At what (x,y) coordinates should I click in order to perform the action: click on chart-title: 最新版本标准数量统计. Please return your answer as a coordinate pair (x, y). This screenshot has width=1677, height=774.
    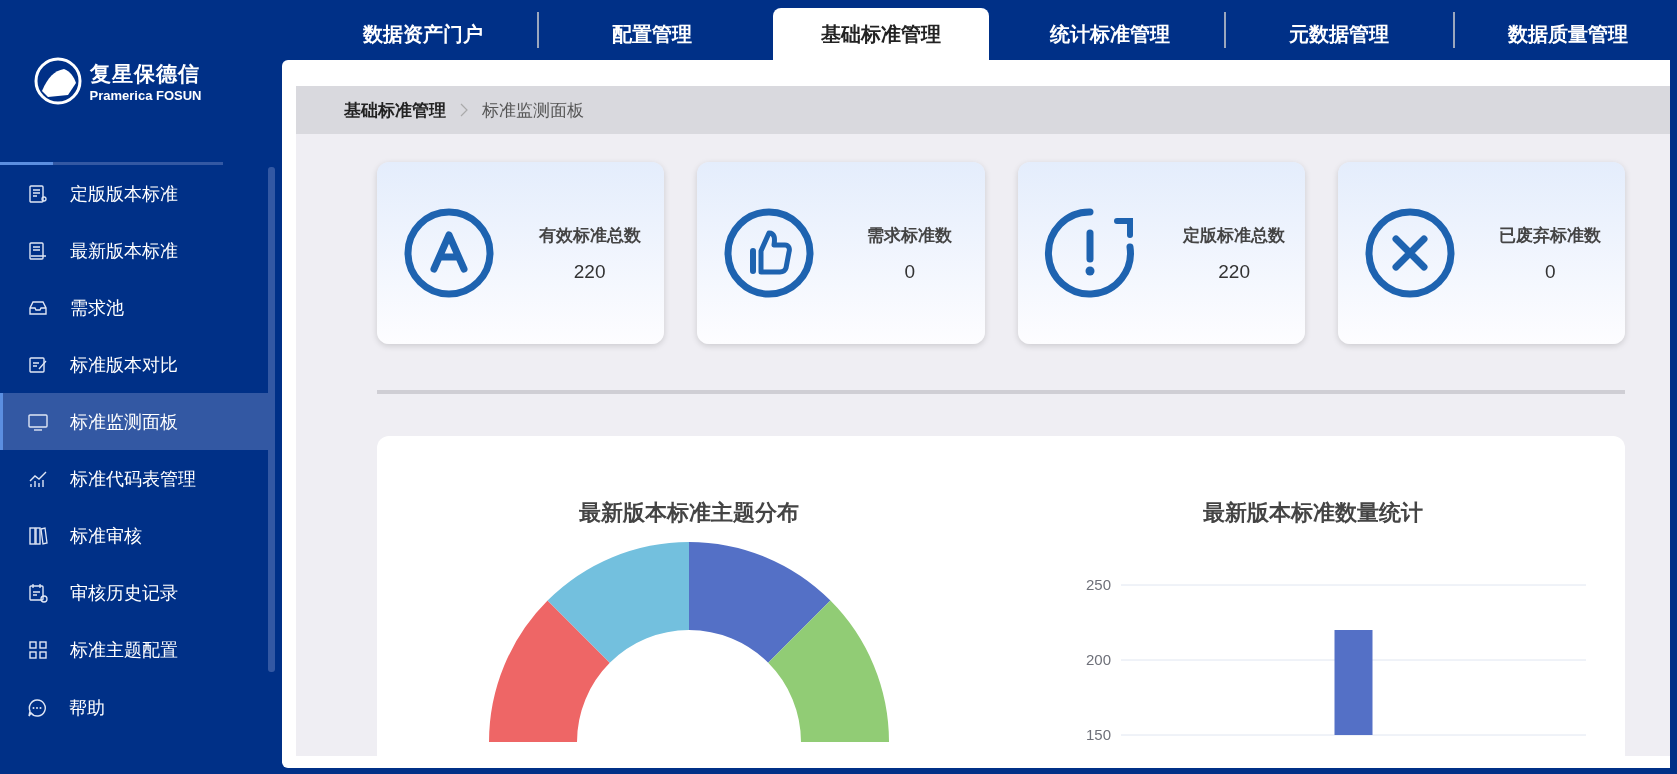
    Looking at the image, I should click on (1313, 513).